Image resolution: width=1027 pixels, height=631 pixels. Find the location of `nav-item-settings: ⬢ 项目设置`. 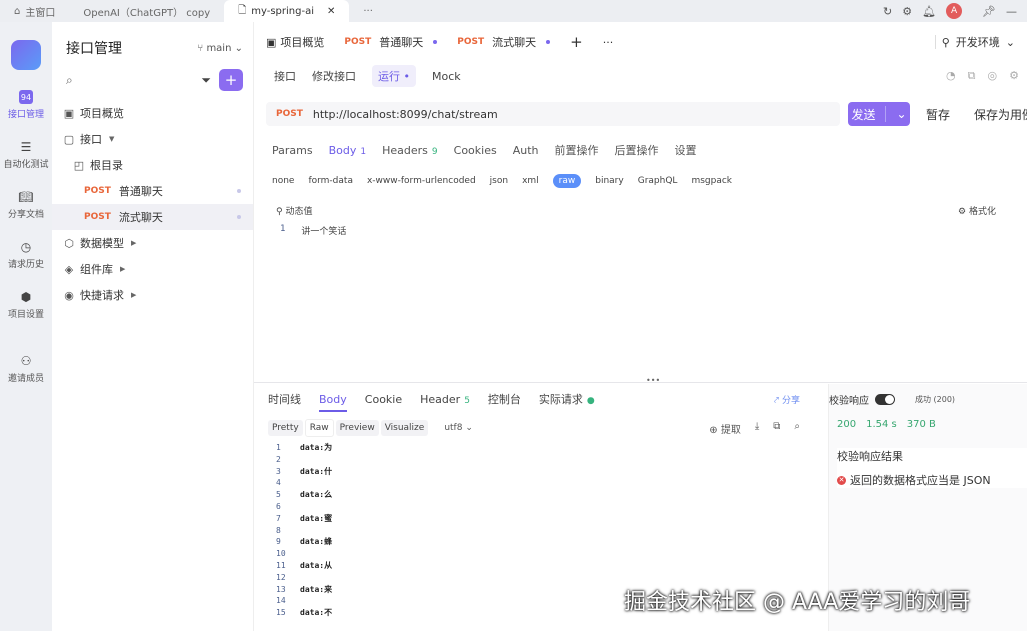

nav-item-settings: ⬢ 项目设置 is located at coordinates (26, 305).